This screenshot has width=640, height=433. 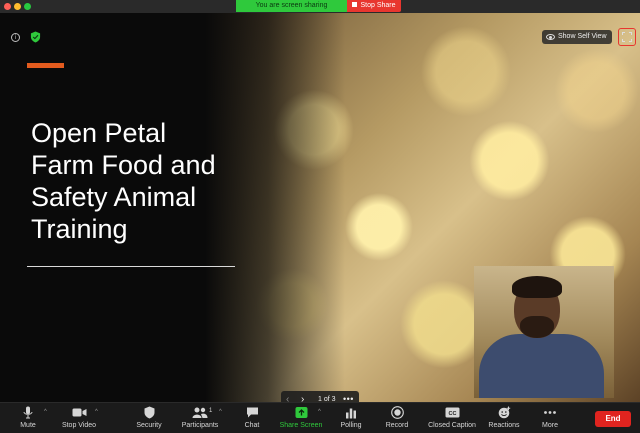 I want to click on reactions-button: Reactions, so click(x=504, y=419).